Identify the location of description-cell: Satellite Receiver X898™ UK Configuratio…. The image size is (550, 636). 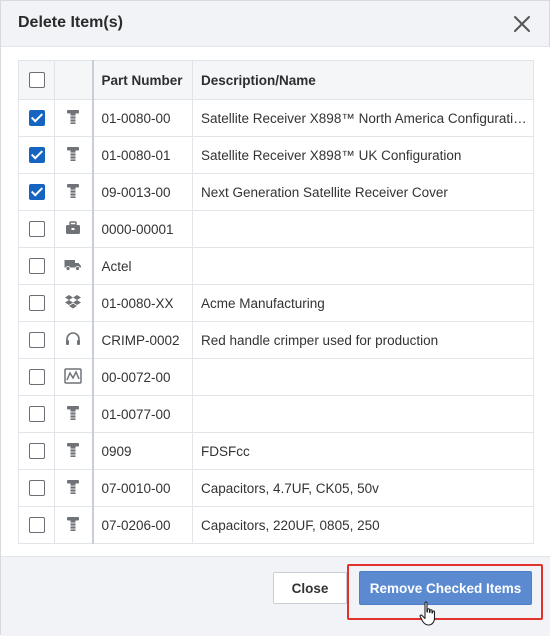
(363, 155).